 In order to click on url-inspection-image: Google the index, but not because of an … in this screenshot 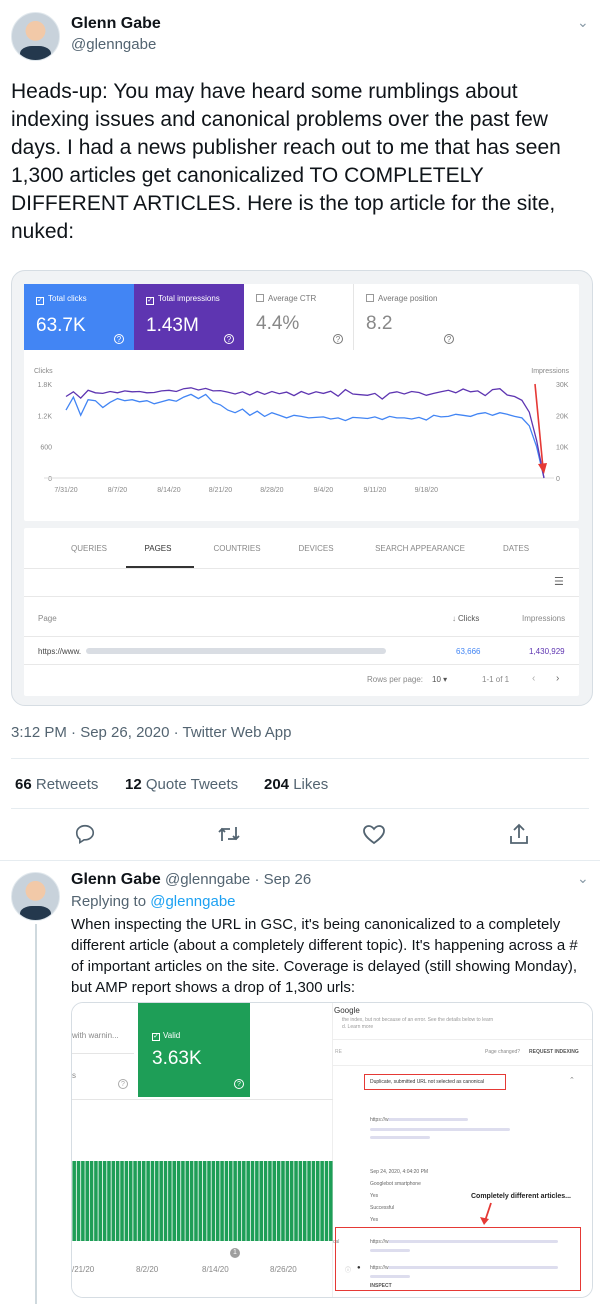, I will do `click(462, 1150)`.